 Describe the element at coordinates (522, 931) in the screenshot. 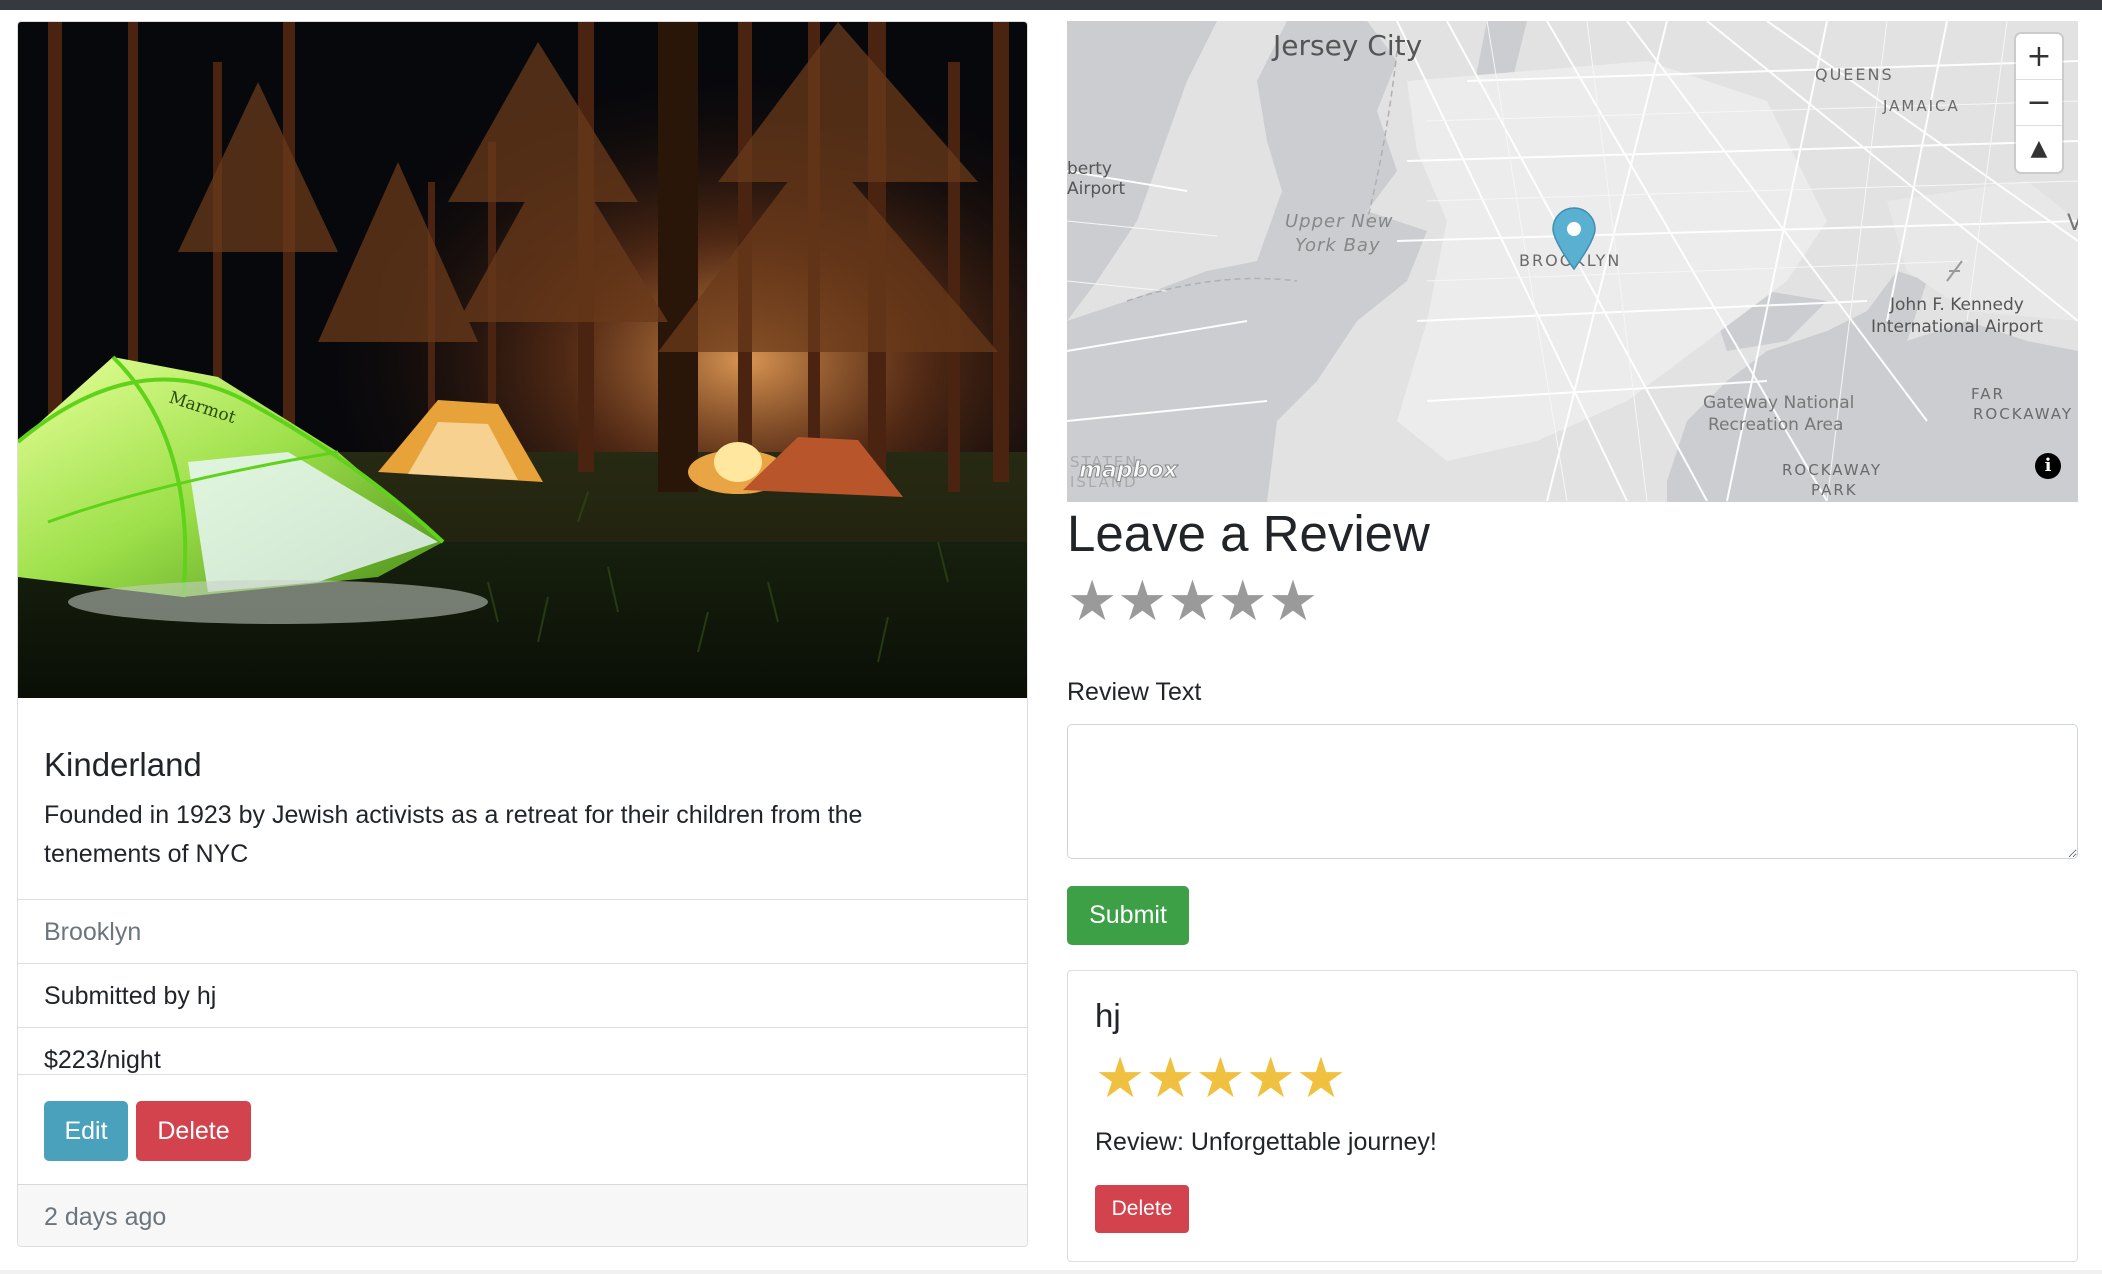

I see `campground-location: Brooklyn` at that location.